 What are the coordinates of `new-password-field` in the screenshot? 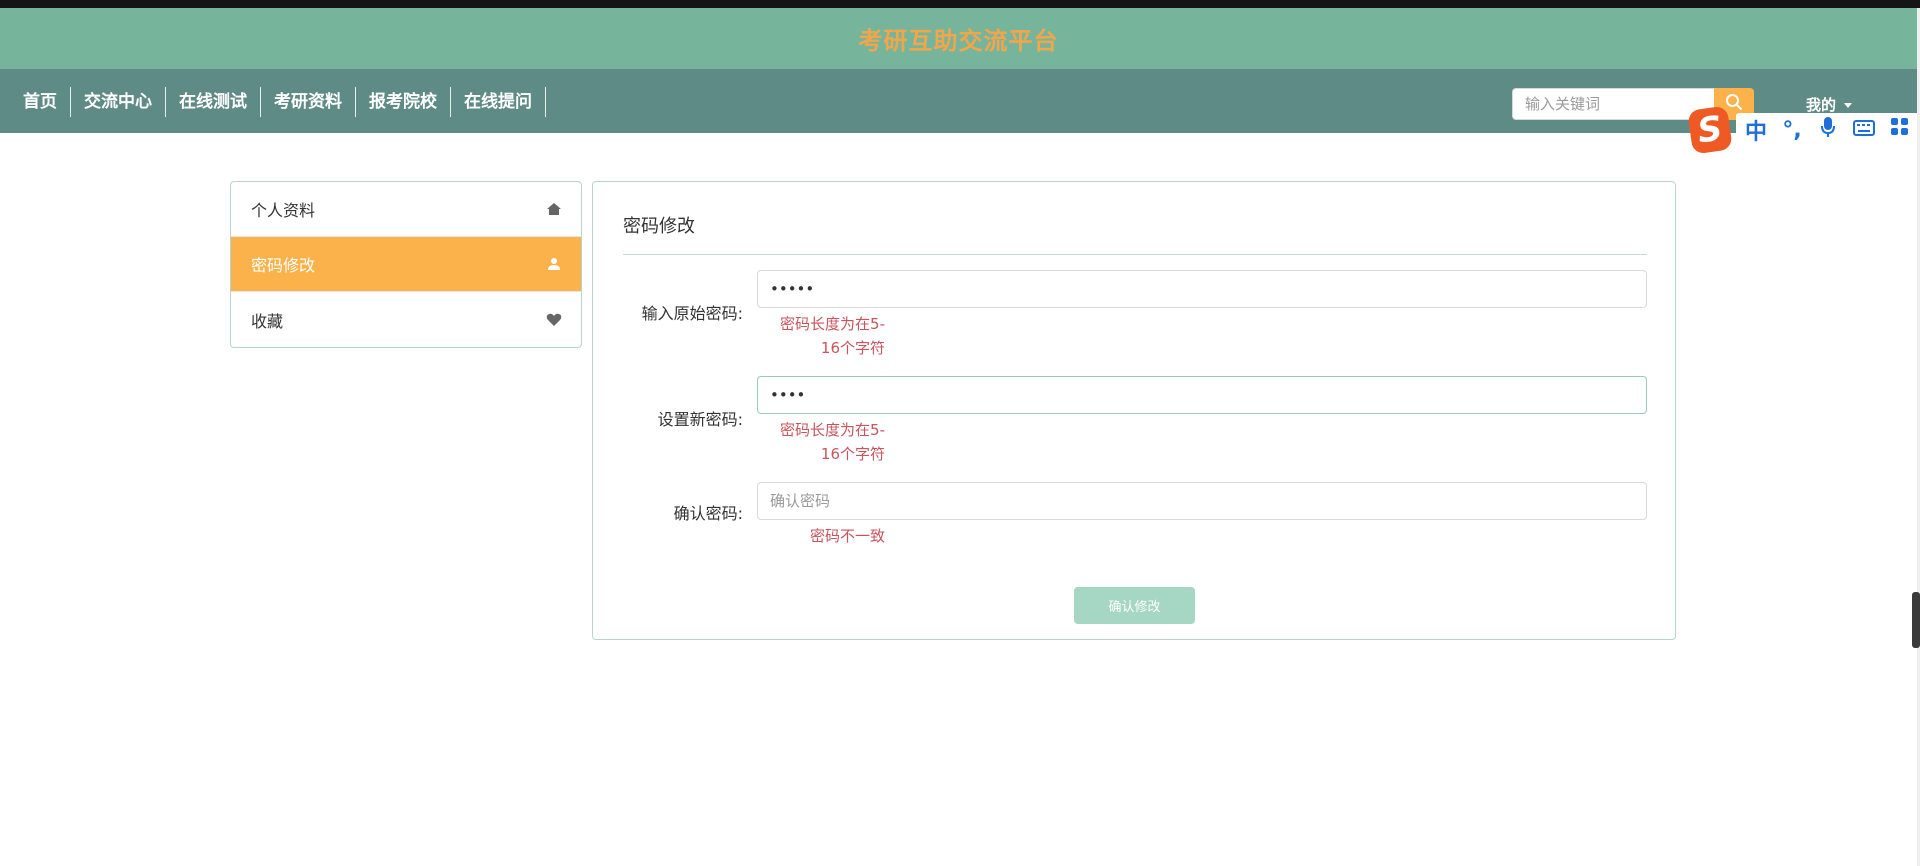 It's located at (1202, 395).